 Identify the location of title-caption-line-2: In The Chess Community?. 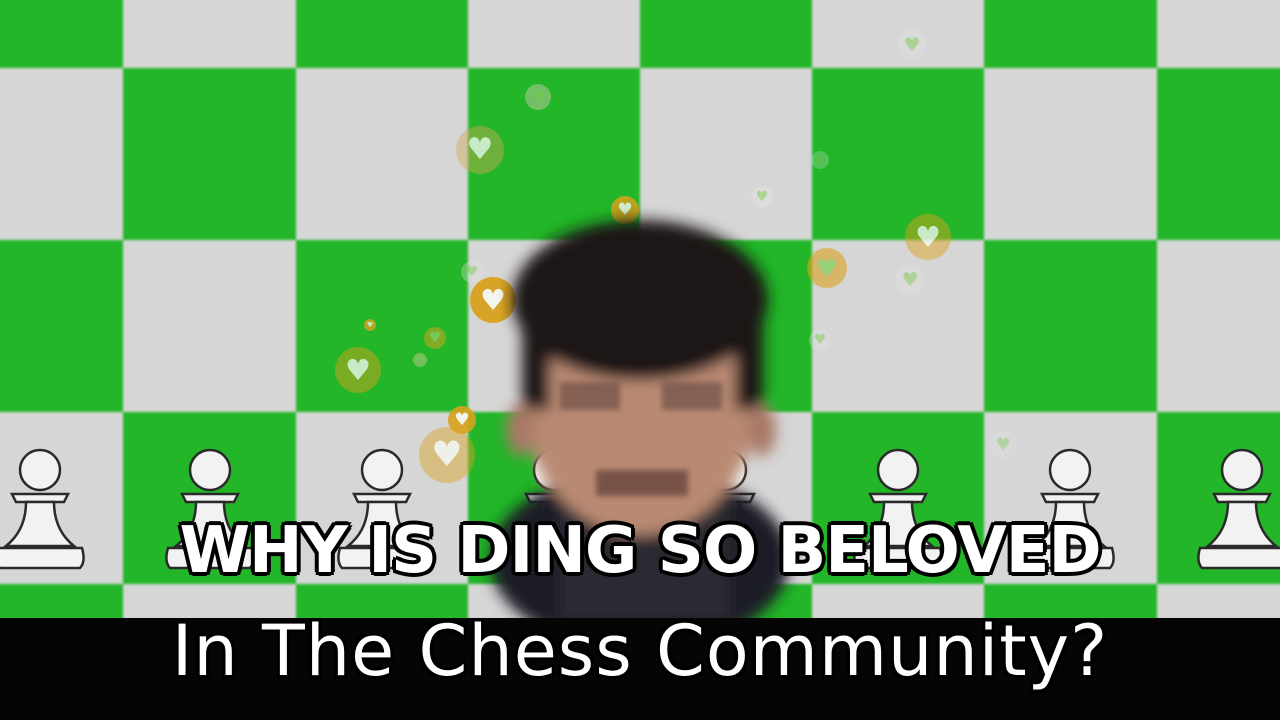
(640, 651).